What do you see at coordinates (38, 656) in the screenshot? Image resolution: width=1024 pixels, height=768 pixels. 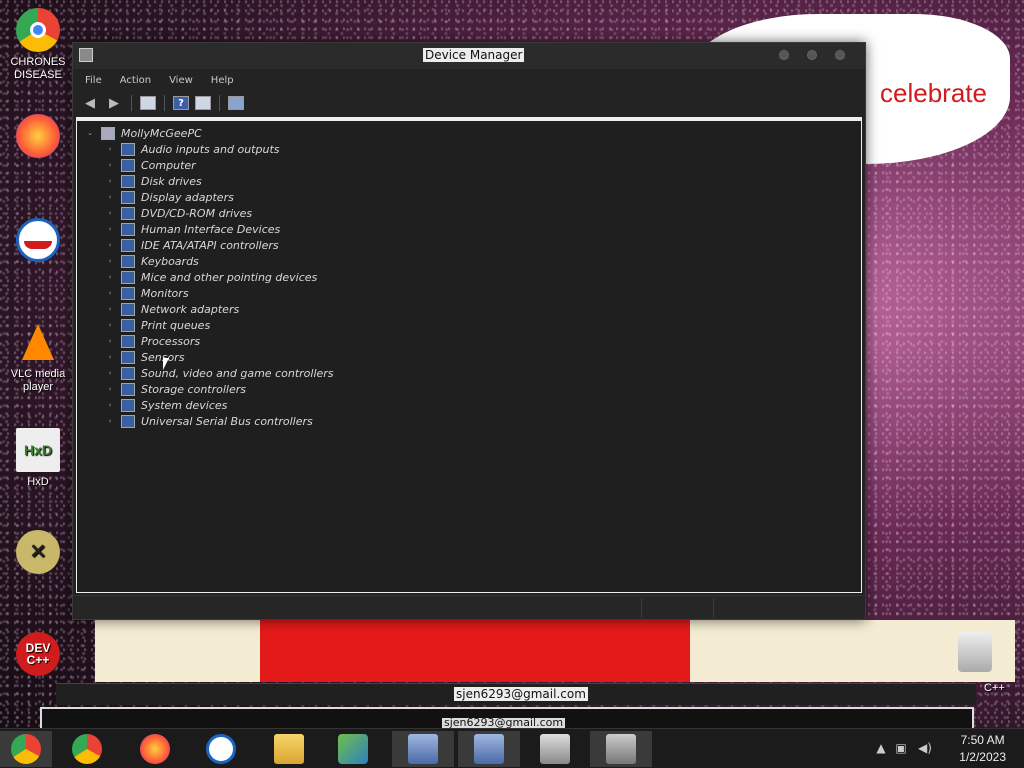 I see `desktop-icon-devcpp: DEV C++` at bounding box center [38, 656].